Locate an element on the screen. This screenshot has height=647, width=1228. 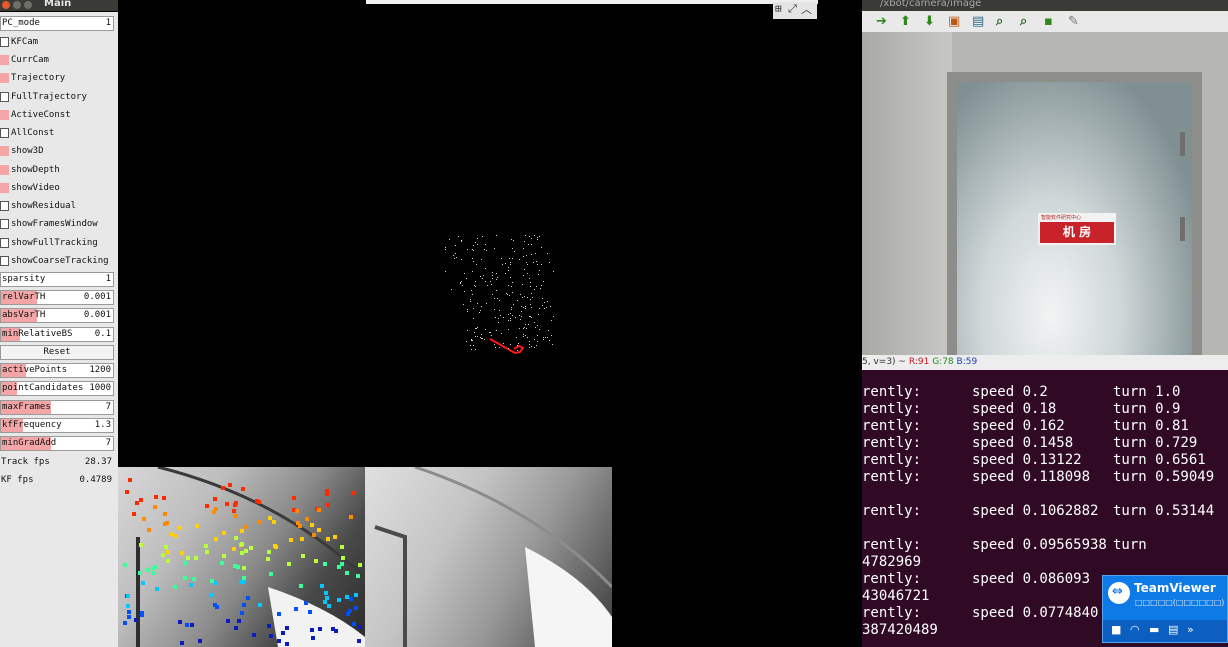
teamviewer-actions: ■ ◠ ▬ ▤ » is located at coordinates (1165, 631).